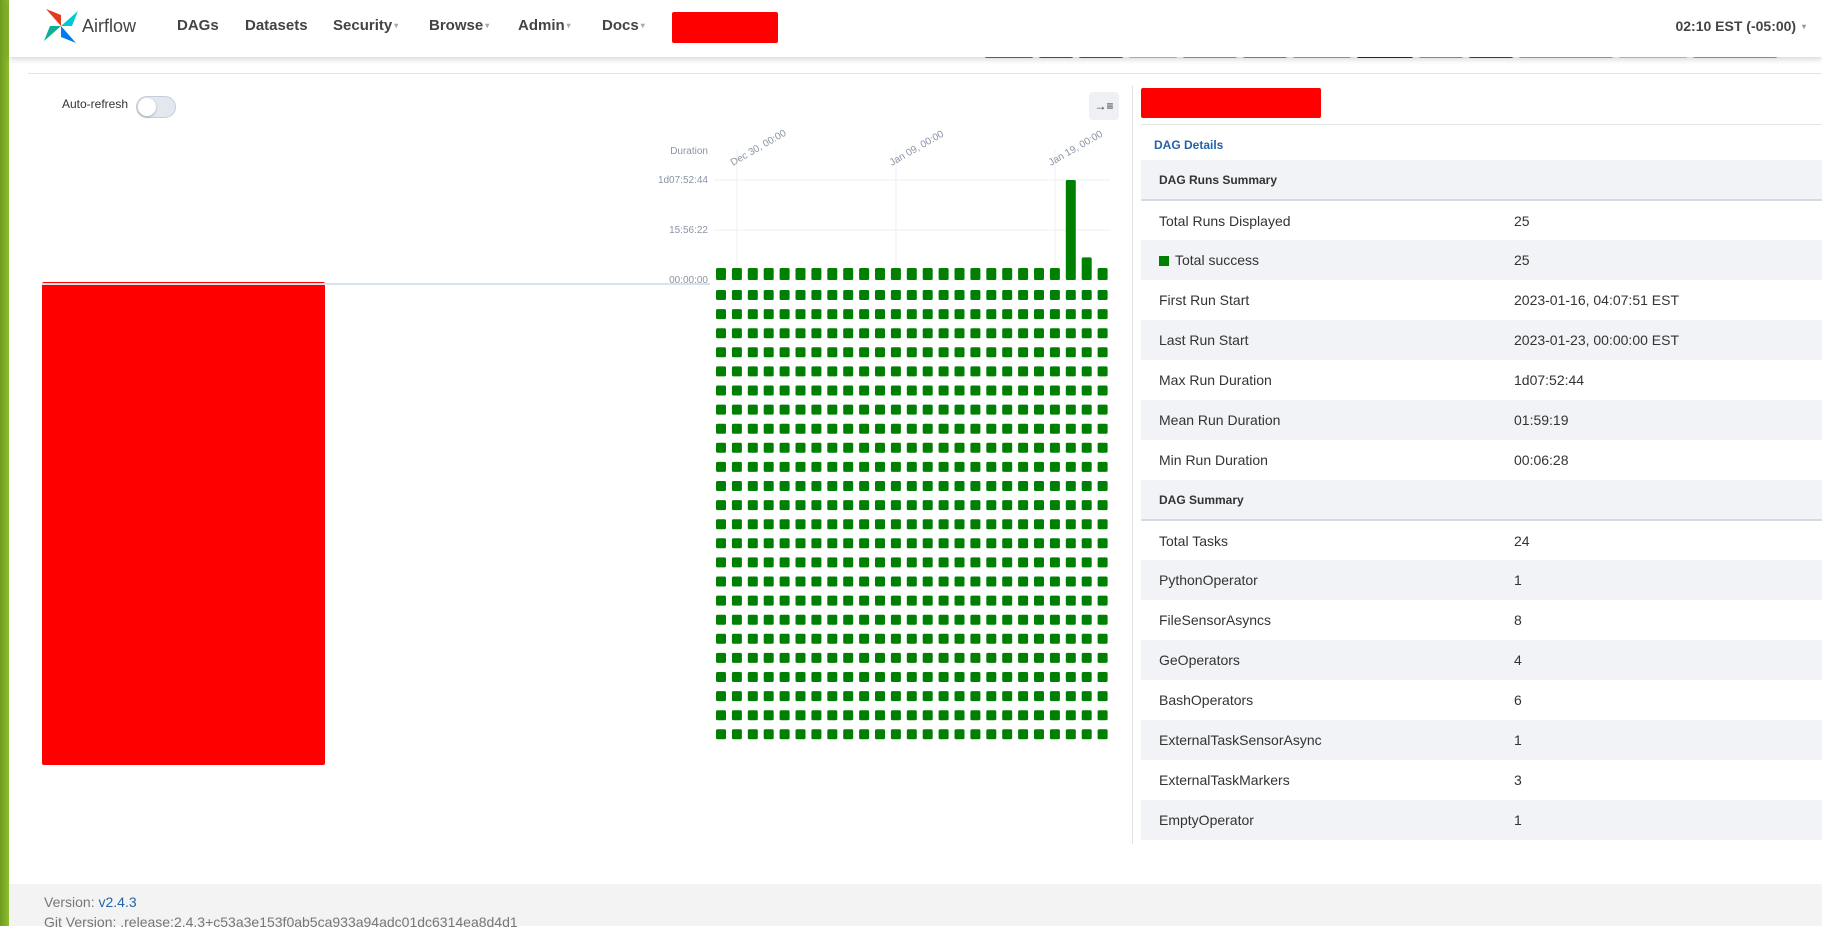 This screenshot has height=930, width=1822. What do you see at coordinates (1740, 26) in the screenshot?
I see `timezone-clock: 02:10 EST (-05:00) ▾` at bounding box center [1740, 26].